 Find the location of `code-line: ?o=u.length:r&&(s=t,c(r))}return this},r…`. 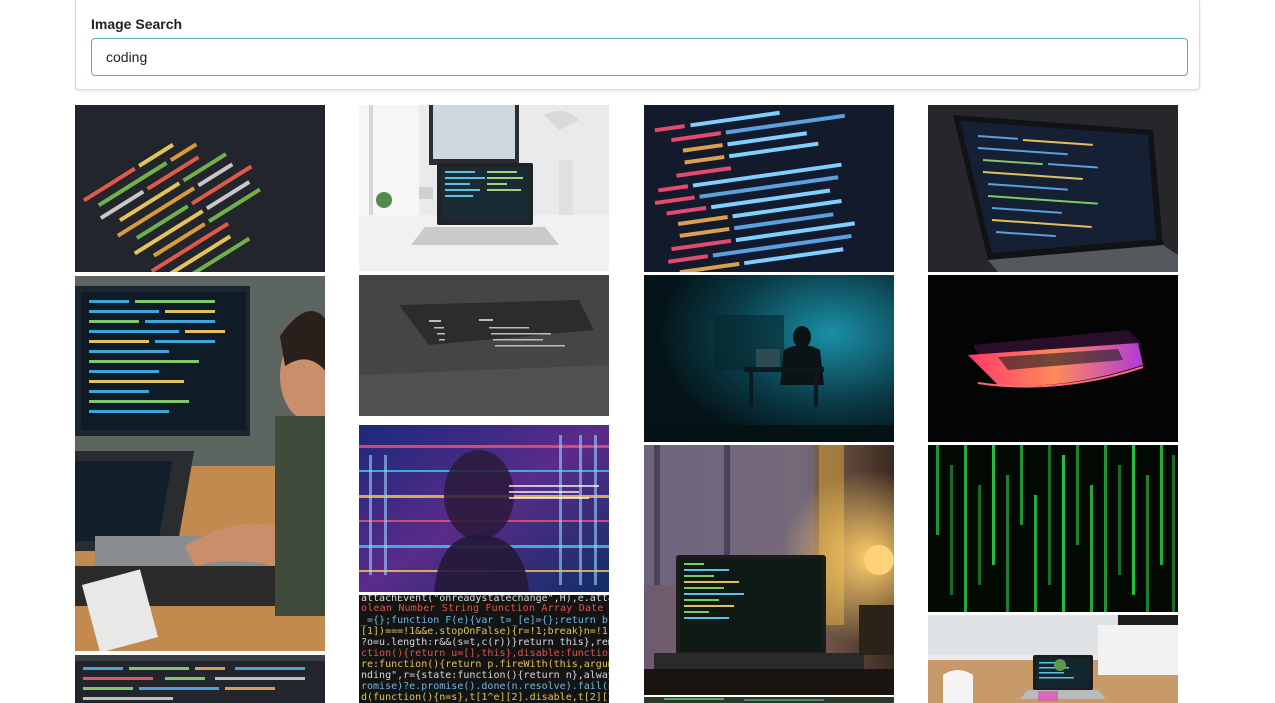

code-line: ?o=u.length:r&&(s=t,c(r))}return this},r… is located at coordinates (485, 642).